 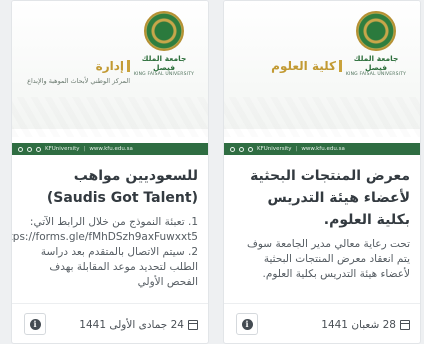 What do you see at coordinates (109, 66) in the screenshot?
I see `department-title: إدارة` at bounding box center [109, 66].